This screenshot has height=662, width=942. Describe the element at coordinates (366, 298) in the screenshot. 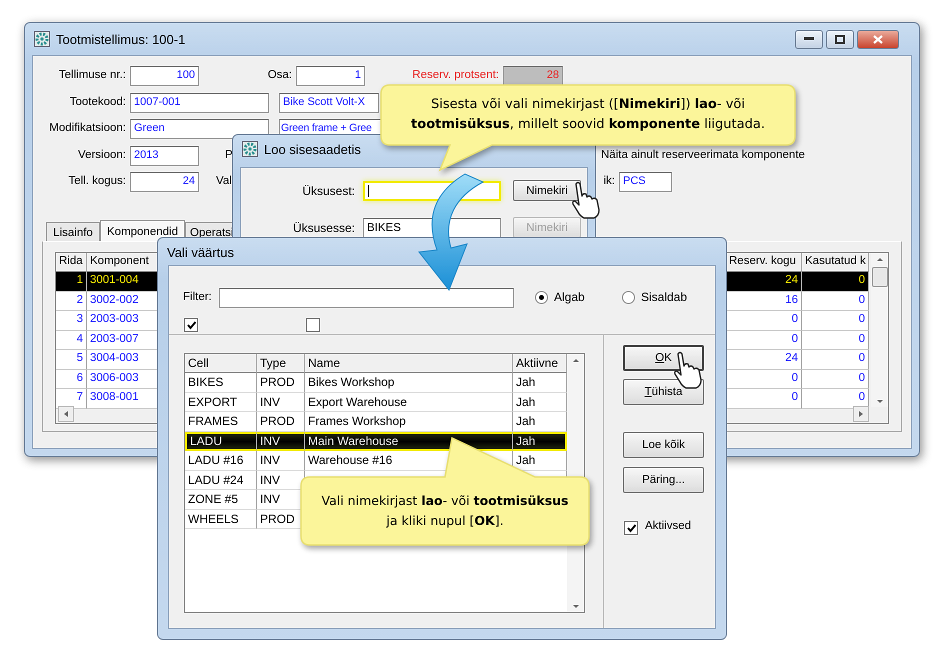

I see `filter-field` at that location.